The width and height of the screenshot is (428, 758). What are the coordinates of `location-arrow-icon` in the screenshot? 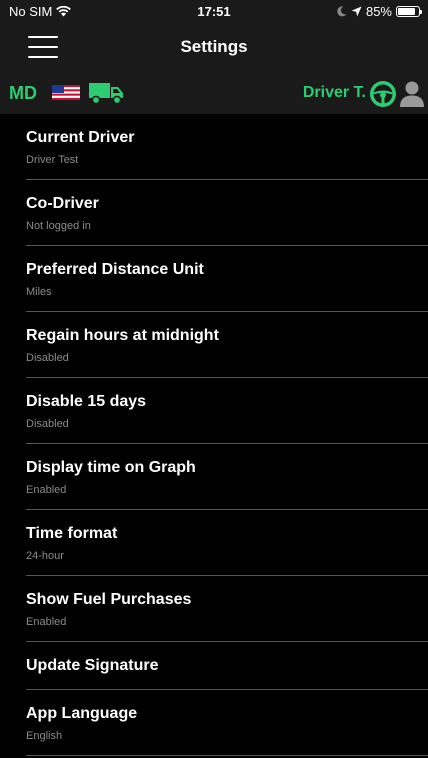 It's located at (356, 11).